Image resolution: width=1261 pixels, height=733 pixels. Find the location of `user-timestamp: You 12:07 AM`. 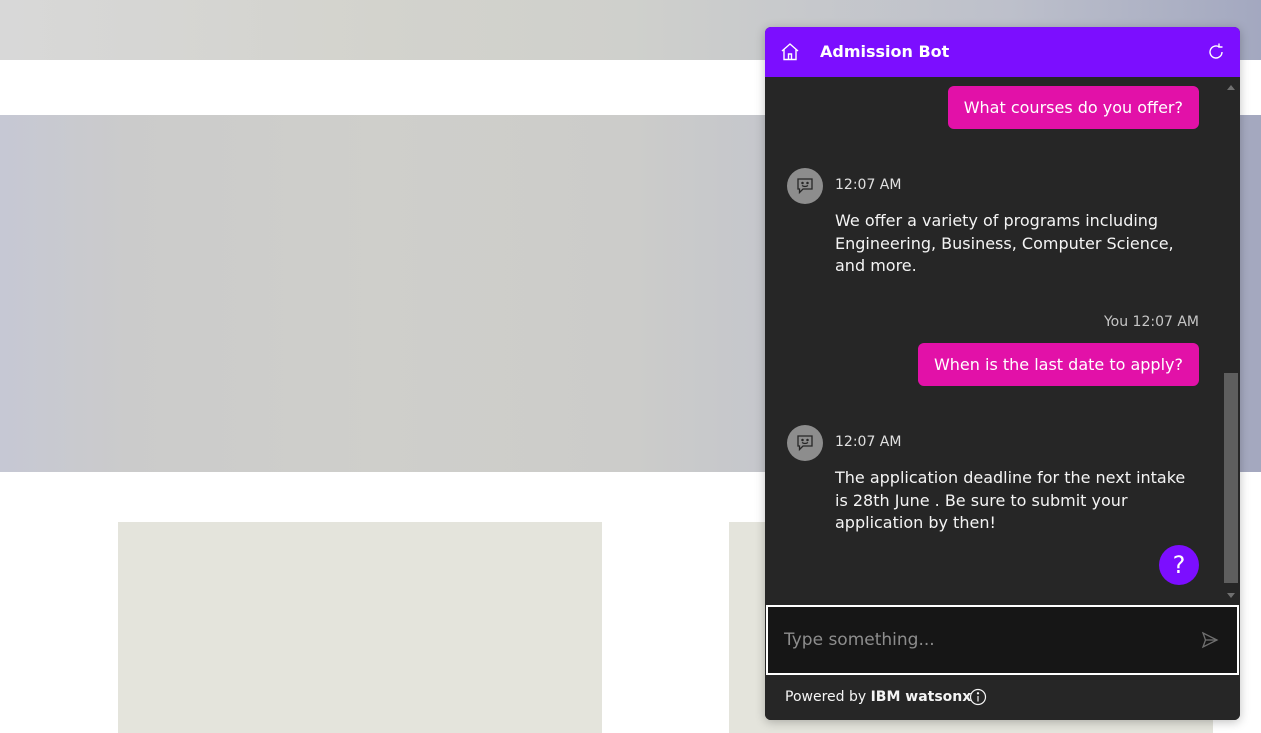

user-timestamp: You 12:07 AM is located at coordinates (1151, 322).